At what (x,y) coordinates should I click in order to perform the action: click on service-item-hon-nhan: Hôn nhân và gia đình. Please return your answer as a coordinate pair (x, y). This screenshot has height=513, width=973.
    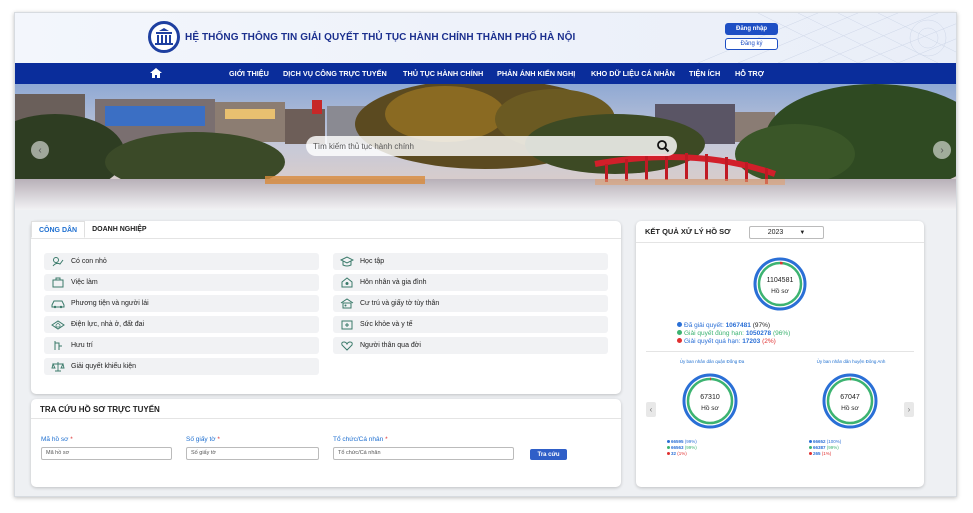
    Looking at the image, I should click on (470, 282).